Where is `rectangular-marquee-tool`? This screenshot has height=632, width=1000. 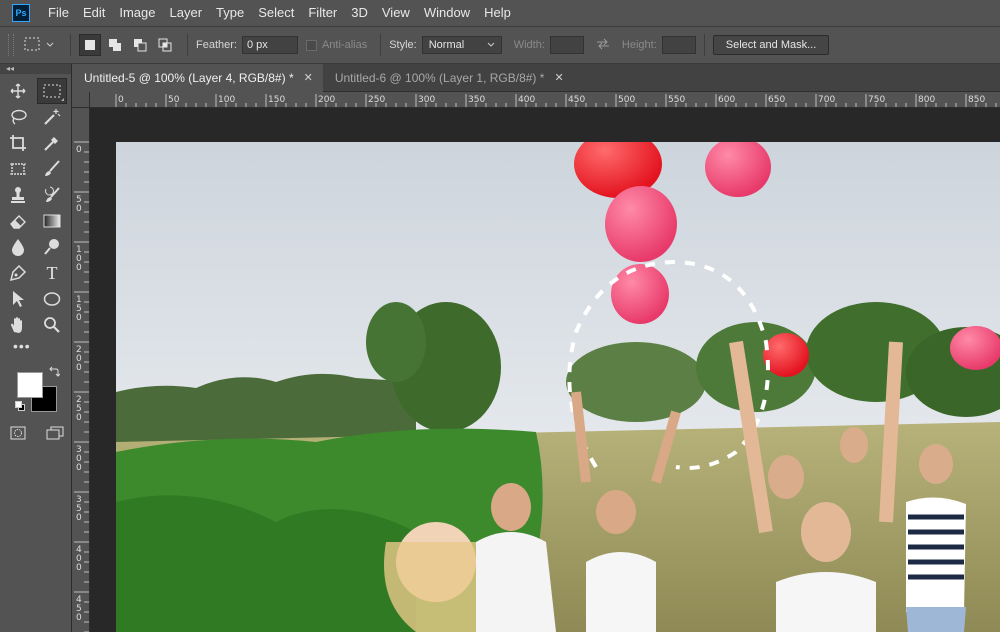
rectangular-marquee-tool is located at coordinates (52, 91).